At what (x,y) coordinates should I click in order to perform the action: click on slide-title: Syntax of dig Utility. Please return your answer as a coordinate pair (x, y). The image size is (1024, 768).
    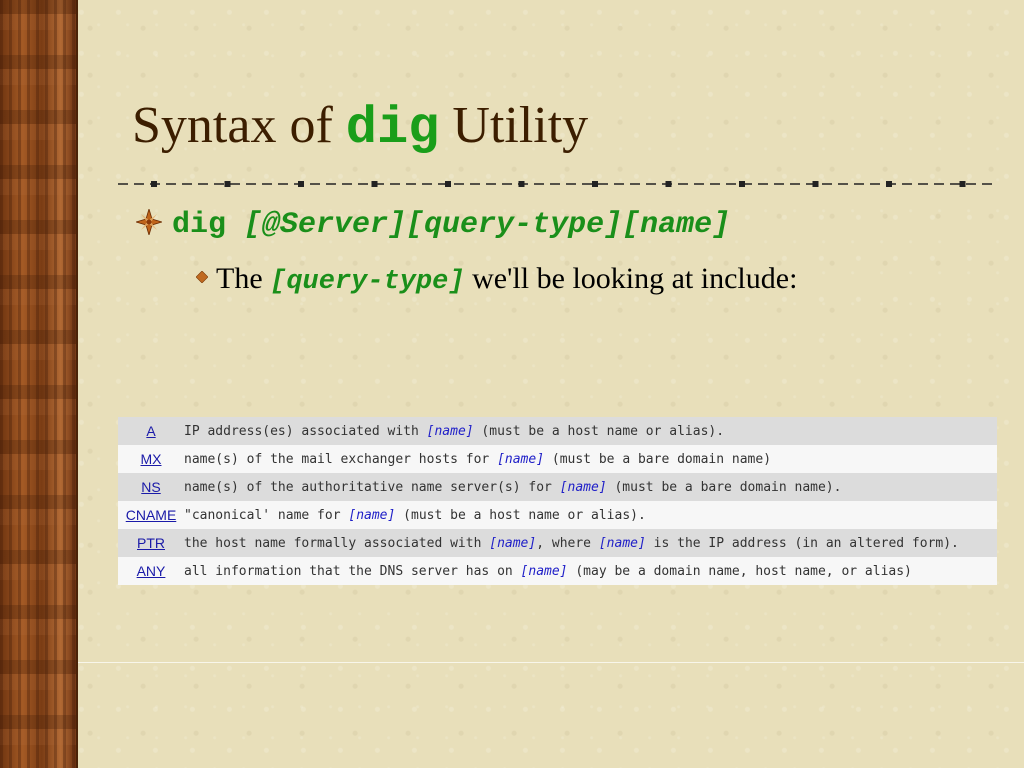
    Looking at the image, I should click on (360, 127).